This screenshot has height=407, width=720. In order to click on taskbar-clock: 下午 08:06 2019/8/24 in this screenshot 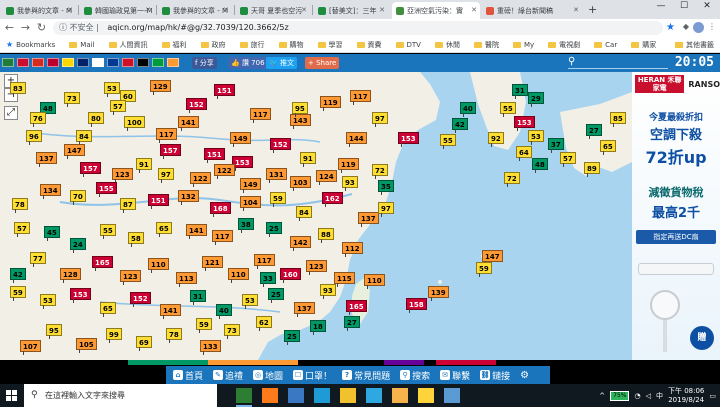, I will do `click(686, 396)`.